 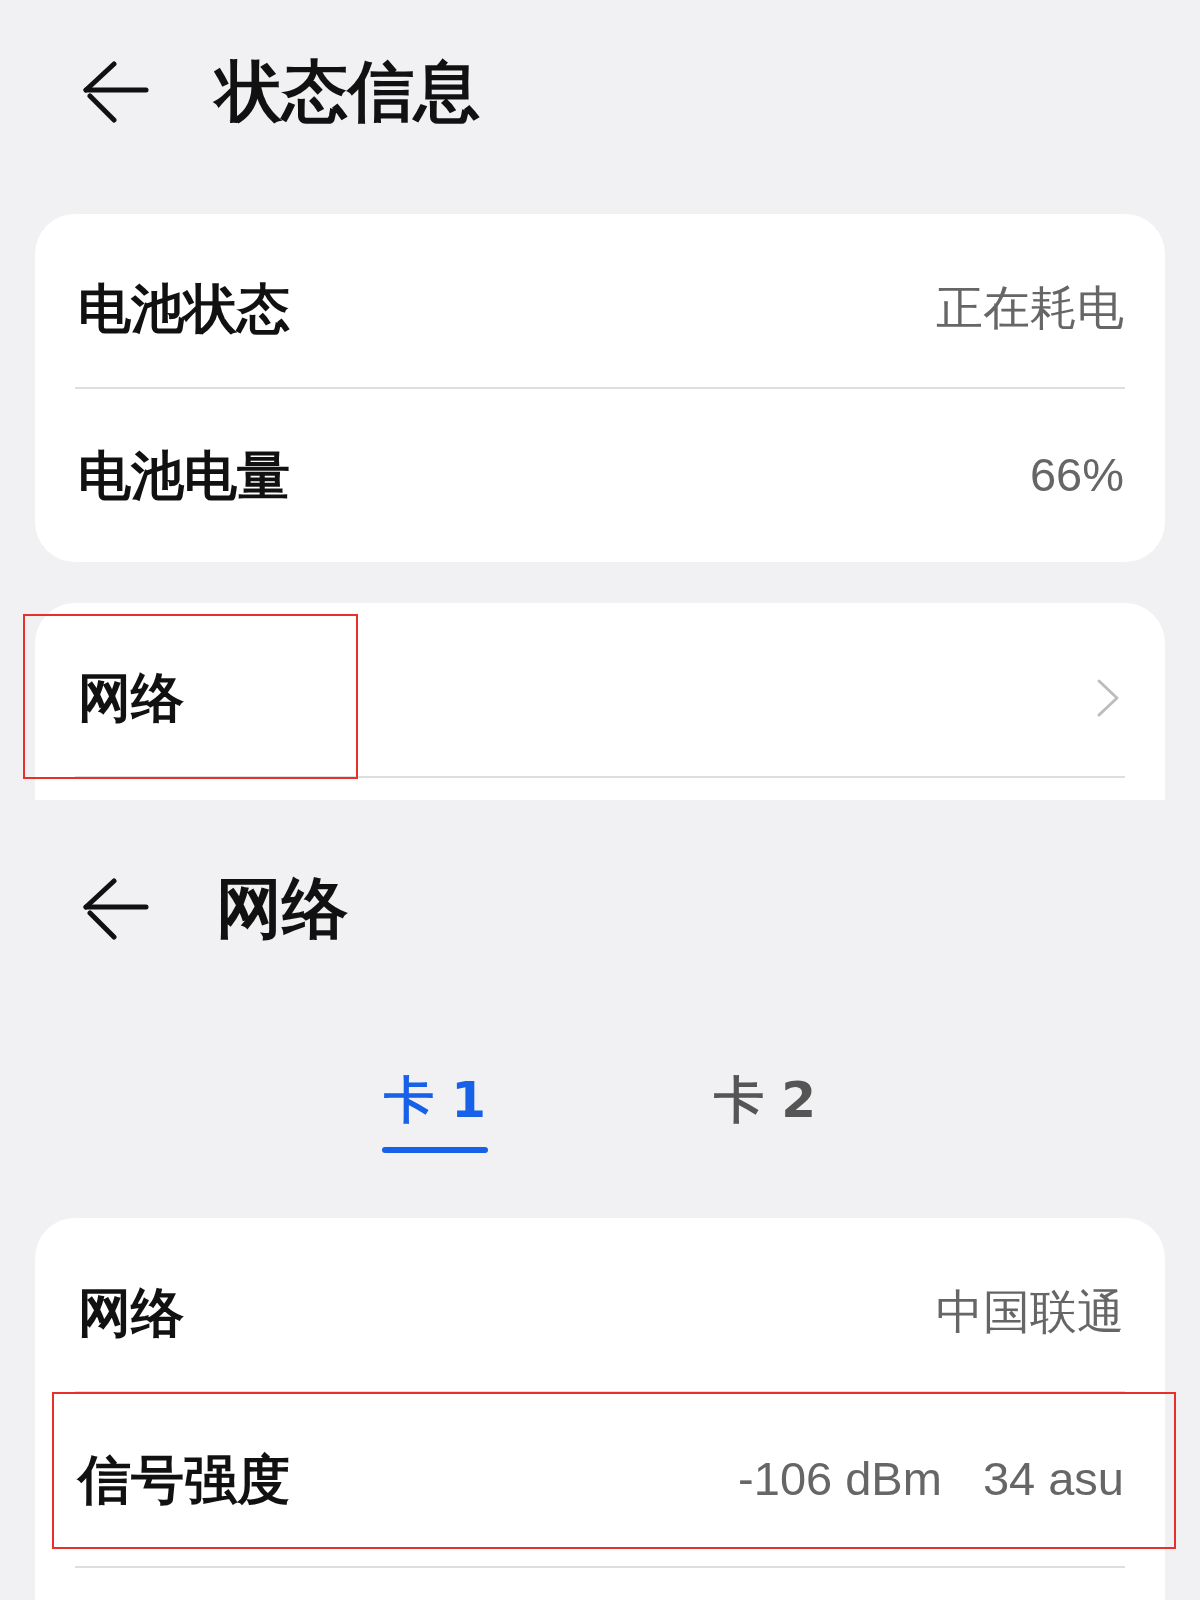 What do you see at coordinates (1053, 1479) in the screenshot?
I see `row-value: 34 asu` at bounding box center [1053, 1479].